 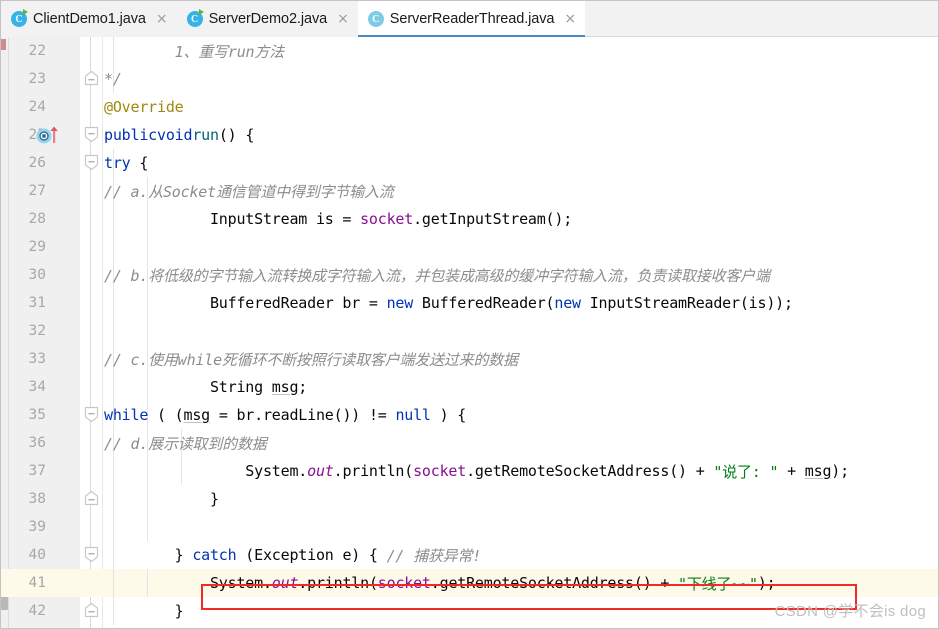 I want to click on editor-tab-label: ClientDemo1.java, so click(x=89, y=19).